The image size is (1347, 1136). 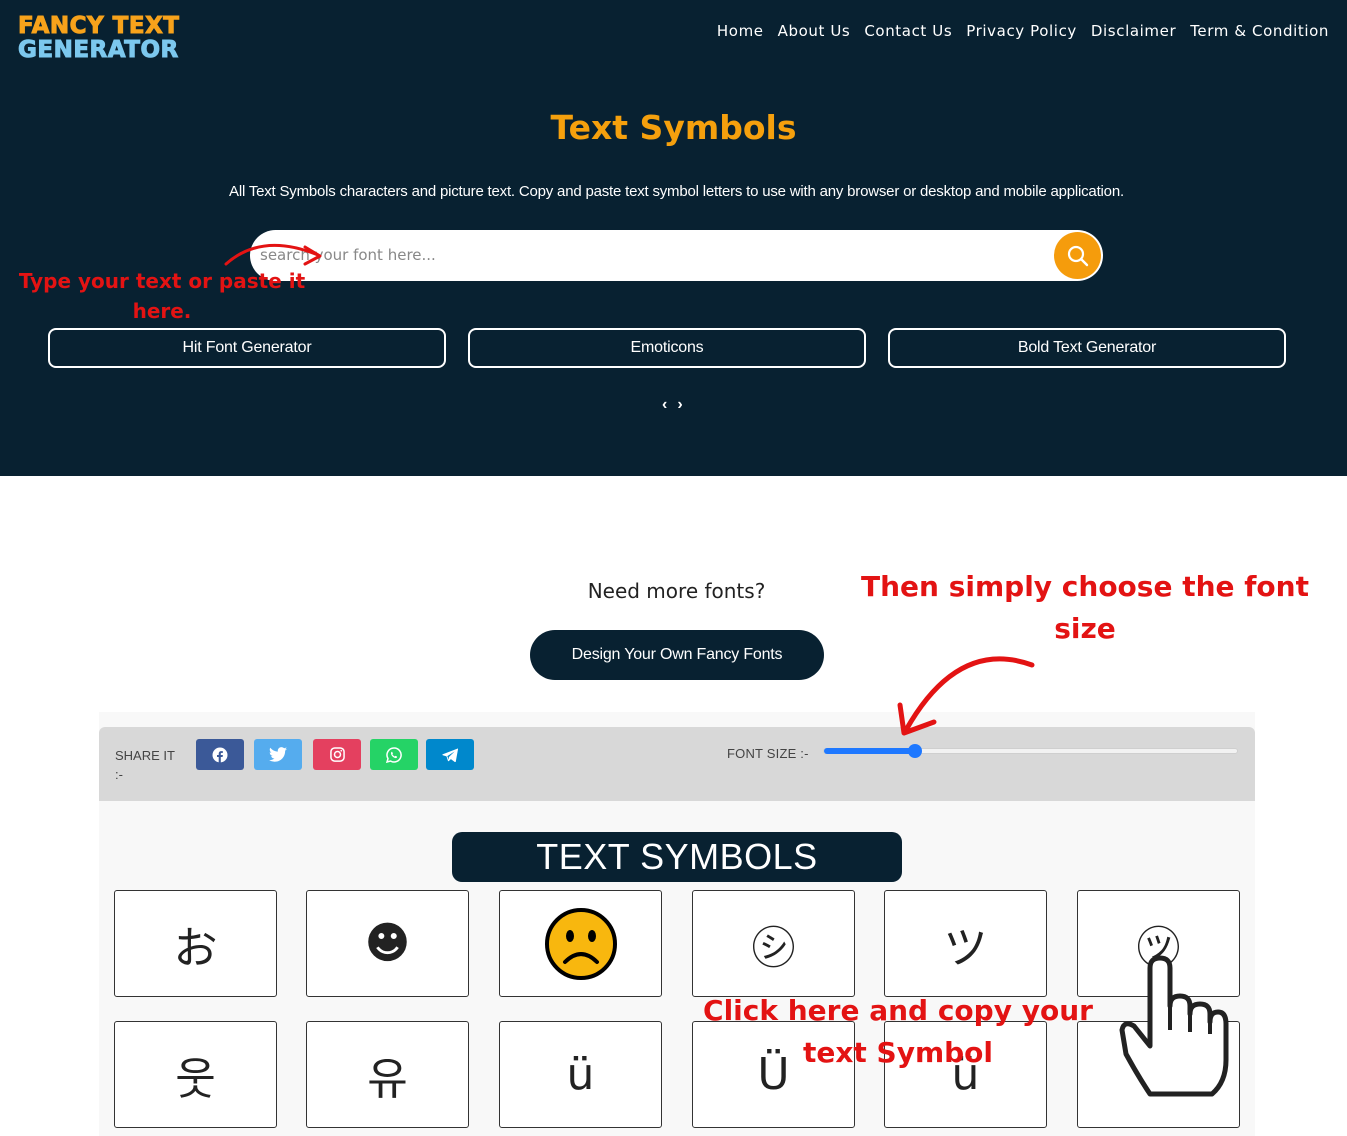 I want to click on twitter-icon, so click(x=278, y=754).